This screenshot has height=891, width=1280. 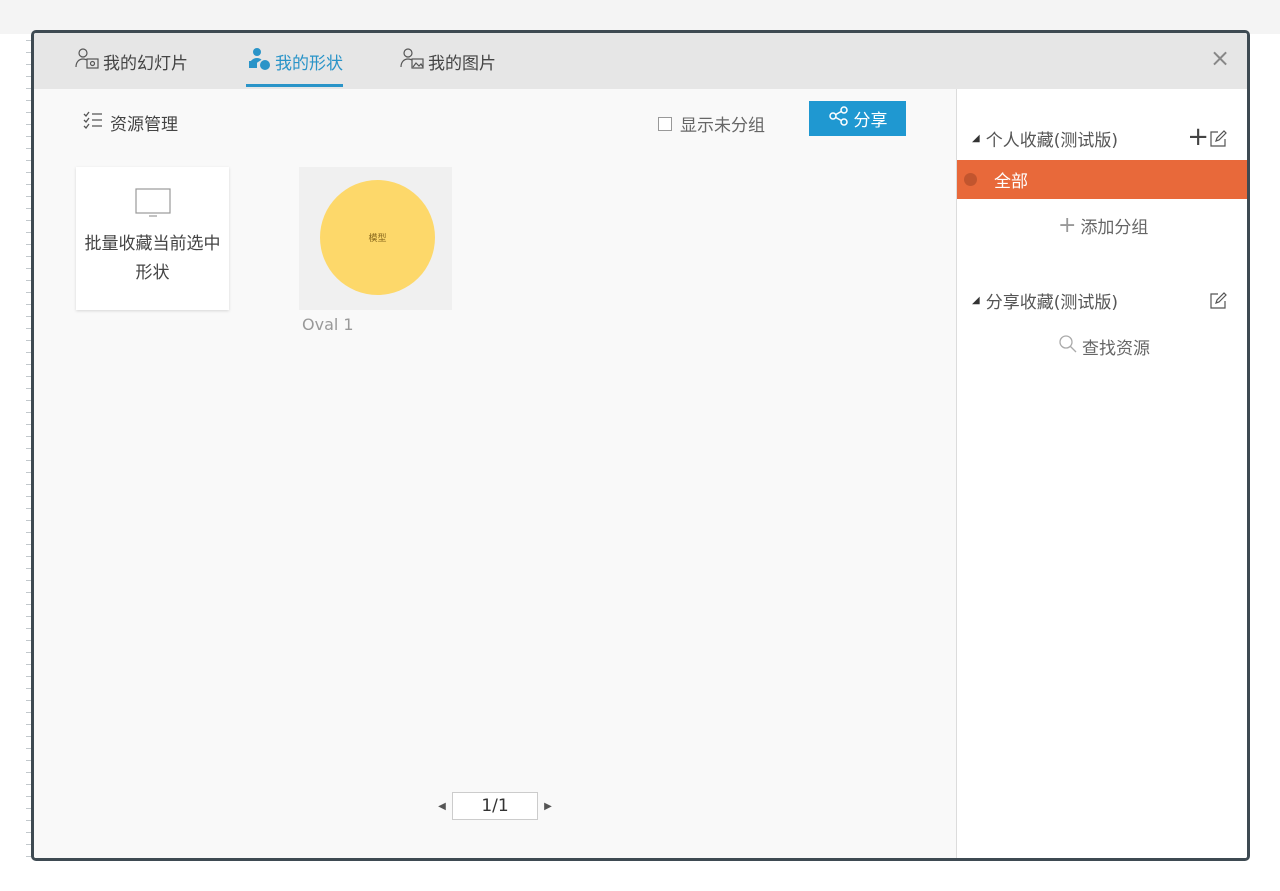 What do you see at coordinates (1068, 346) in the screenshot?
I see `search-icon` at bounding box center [1068, 346].